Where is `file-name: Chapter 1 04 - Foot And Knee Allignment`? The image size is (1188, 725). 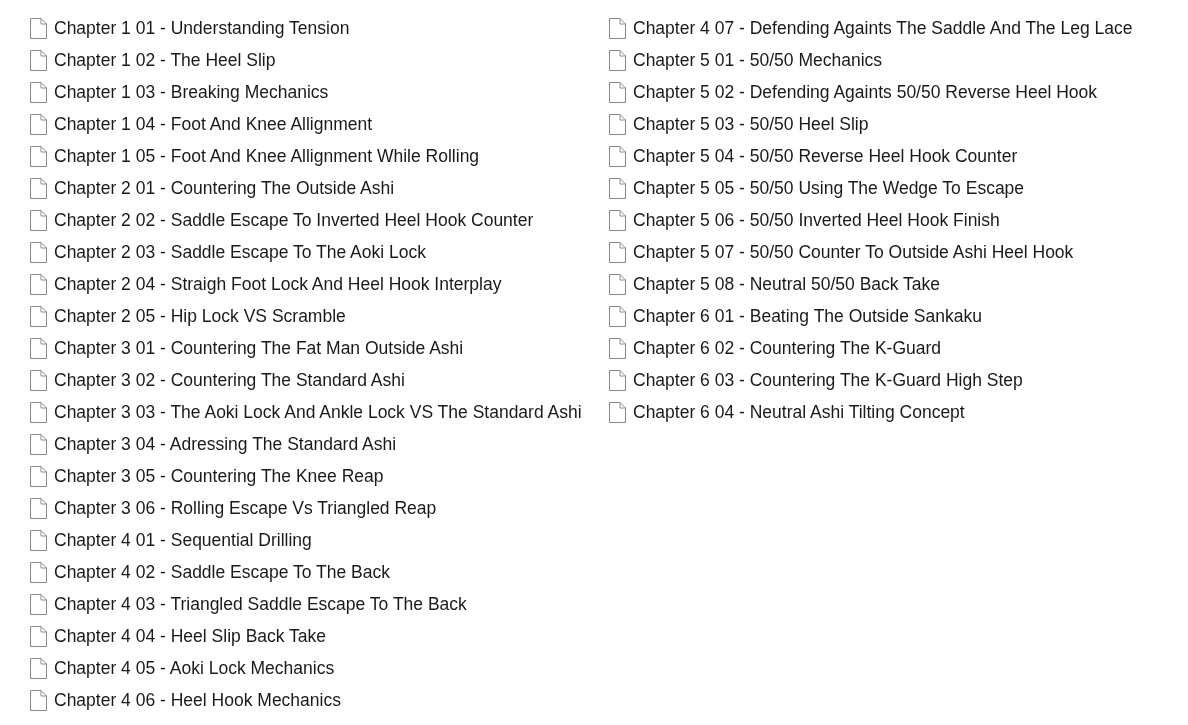
file-name: Chapter 1 04 - Foot And Knee Allignment is located at coordinates (213, 124).